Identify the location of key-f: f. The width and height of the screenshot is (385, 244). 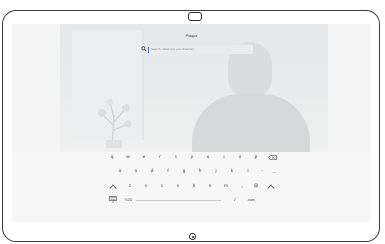
(168, 171).